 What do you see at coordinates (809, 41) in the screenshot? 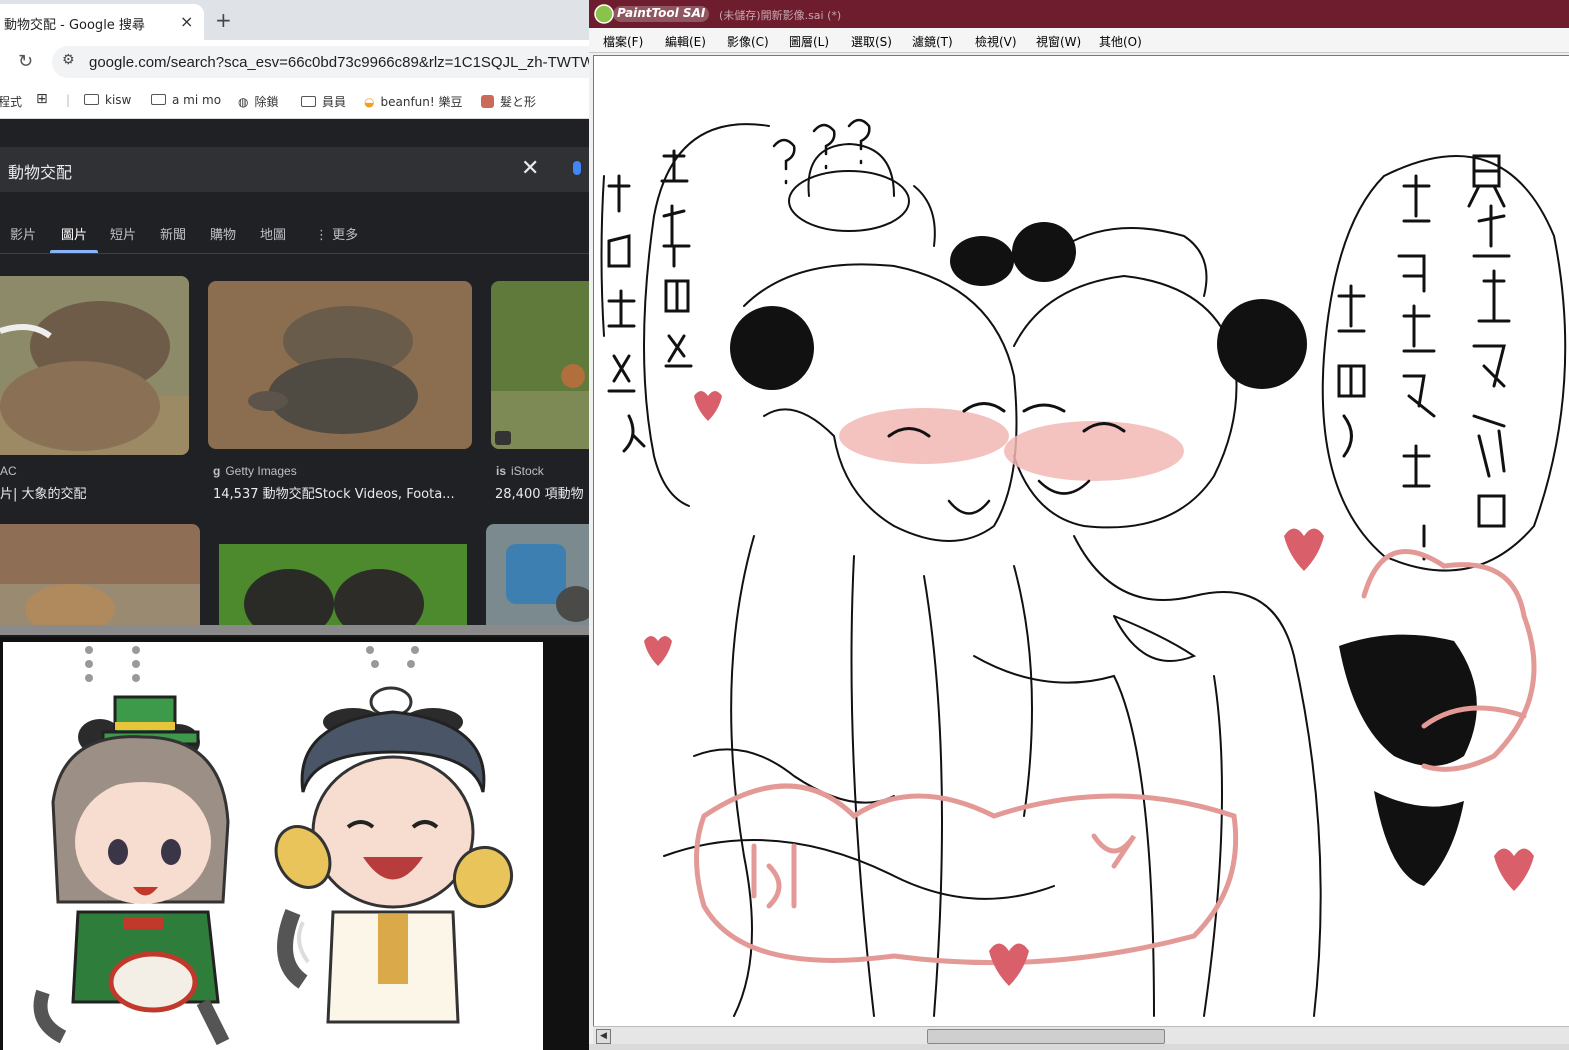
I see `menu-layer: 圖層(L)` at bounding box center [809, 41].